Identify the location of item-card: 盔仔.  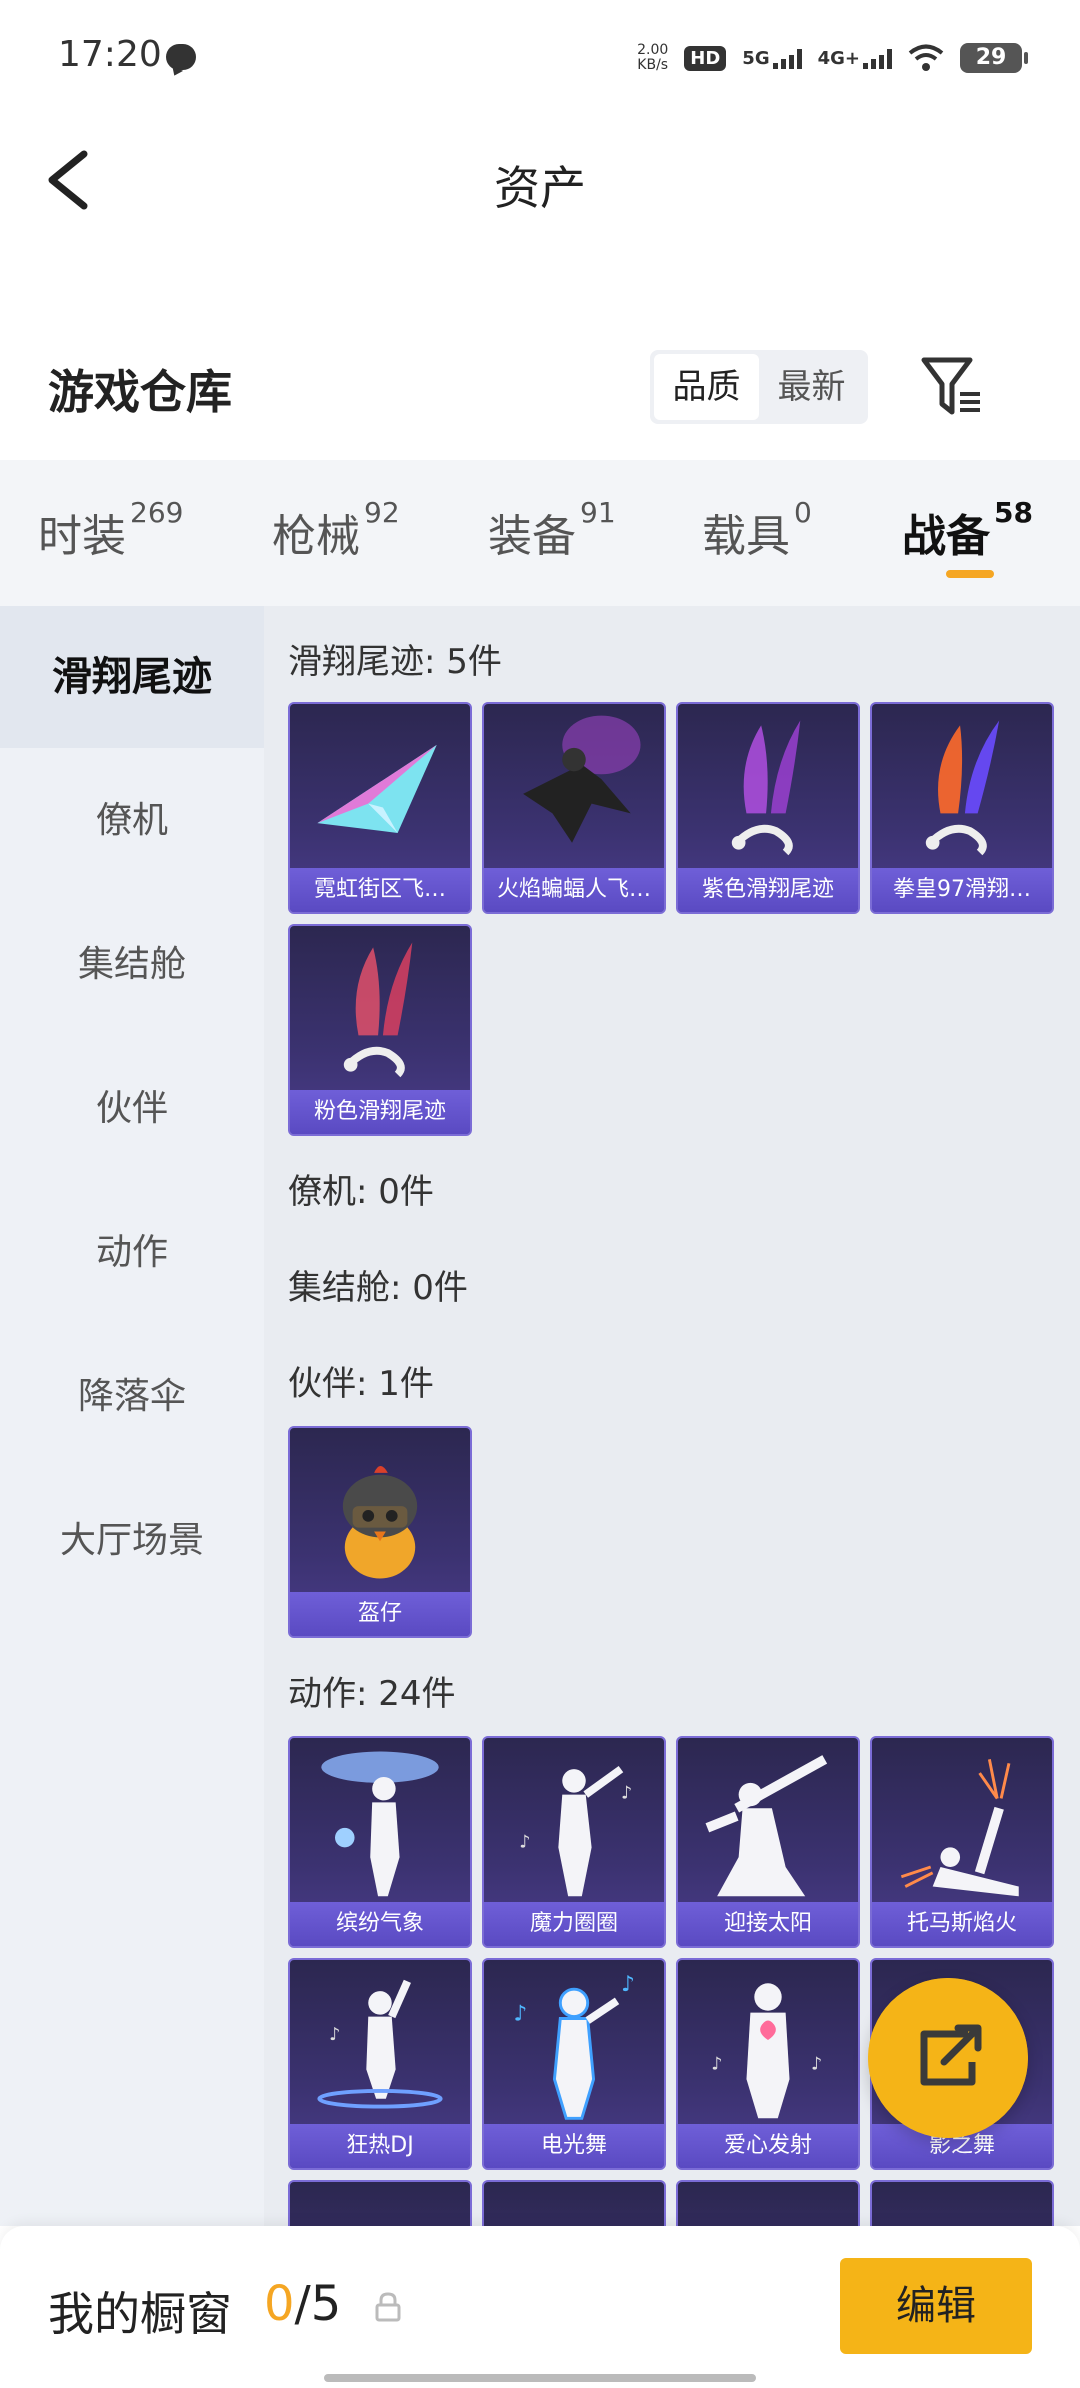
(380, 1532).